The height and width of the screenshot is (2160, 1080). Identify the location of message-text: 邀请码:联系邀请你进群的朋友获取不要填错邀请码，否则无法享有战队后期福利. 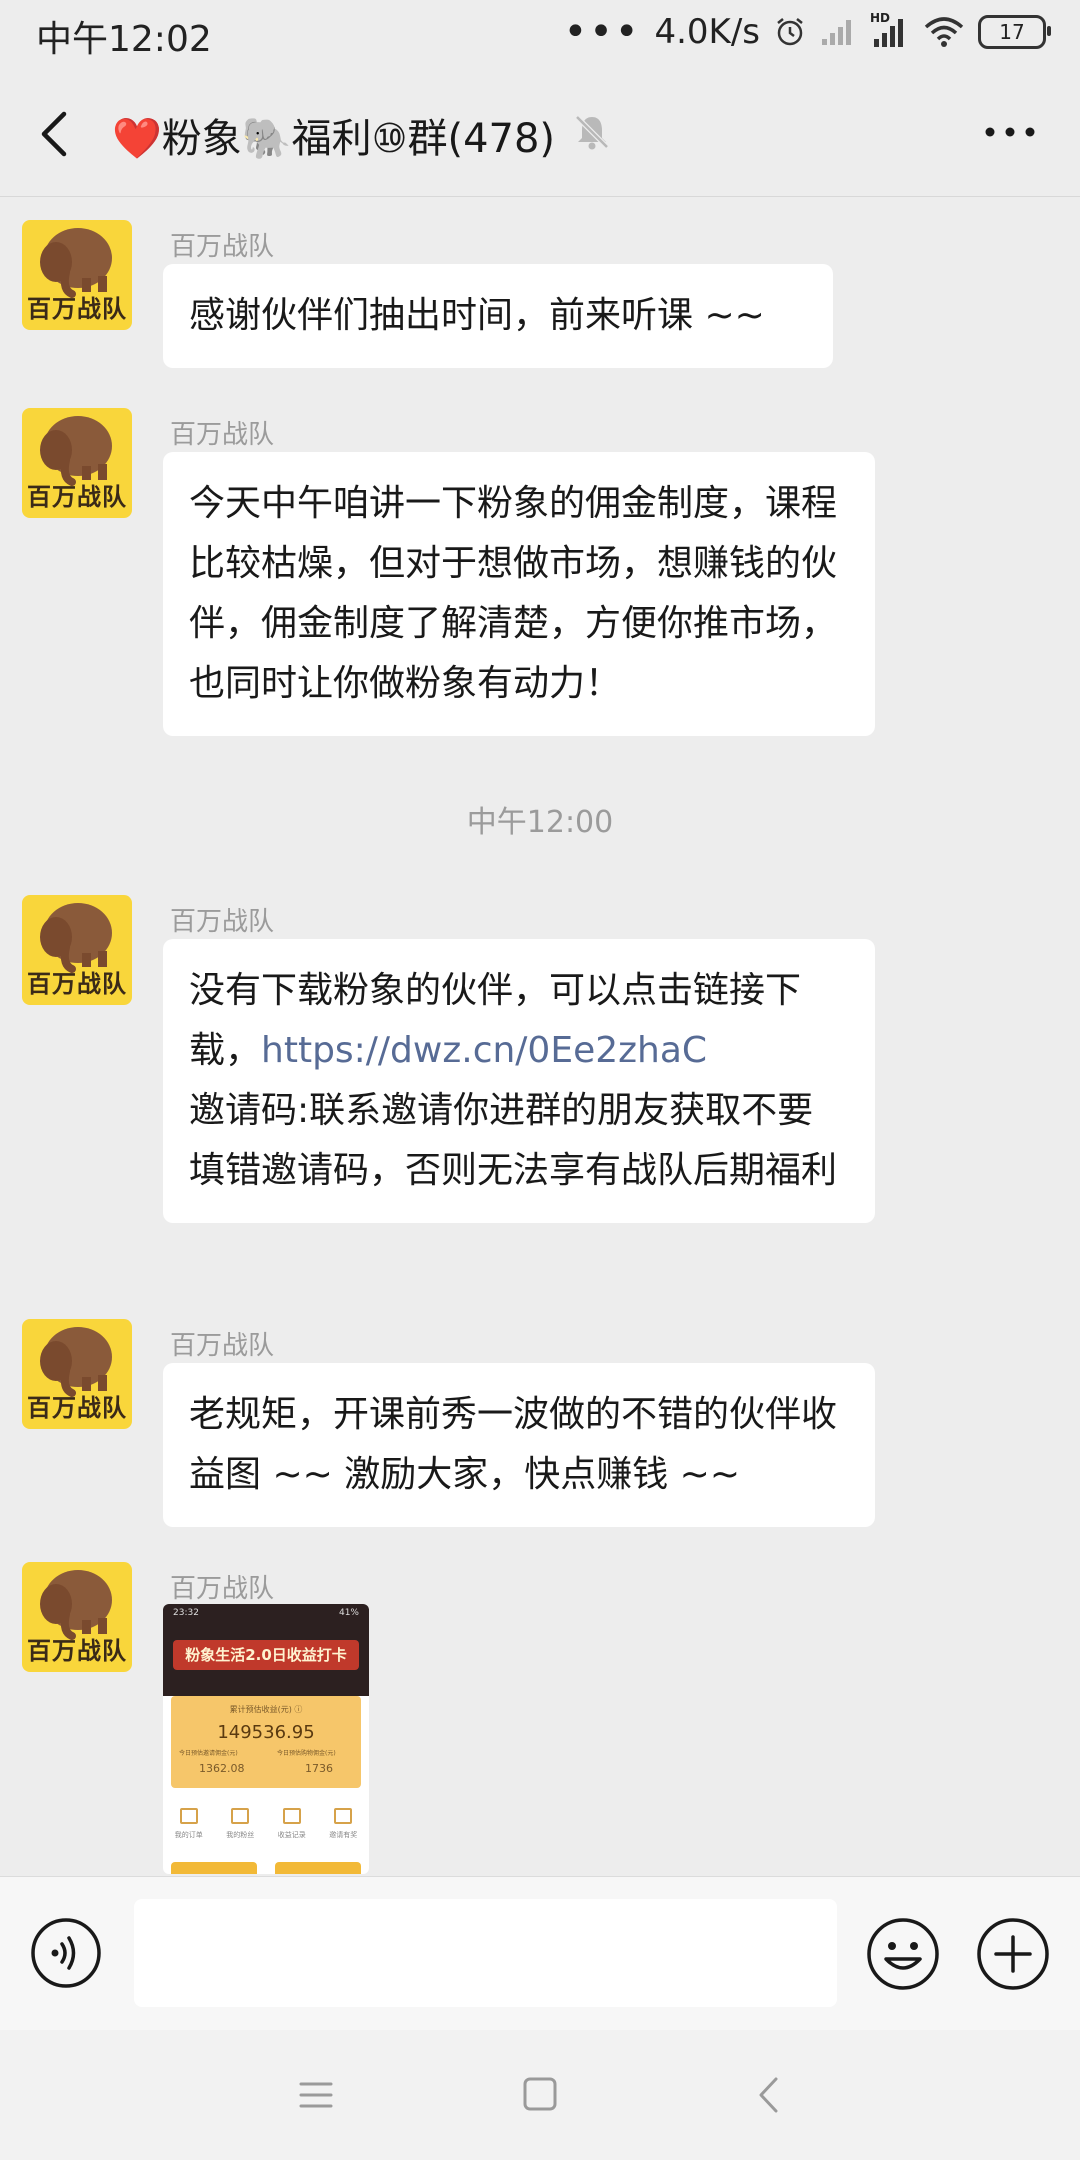
(513, 1140).